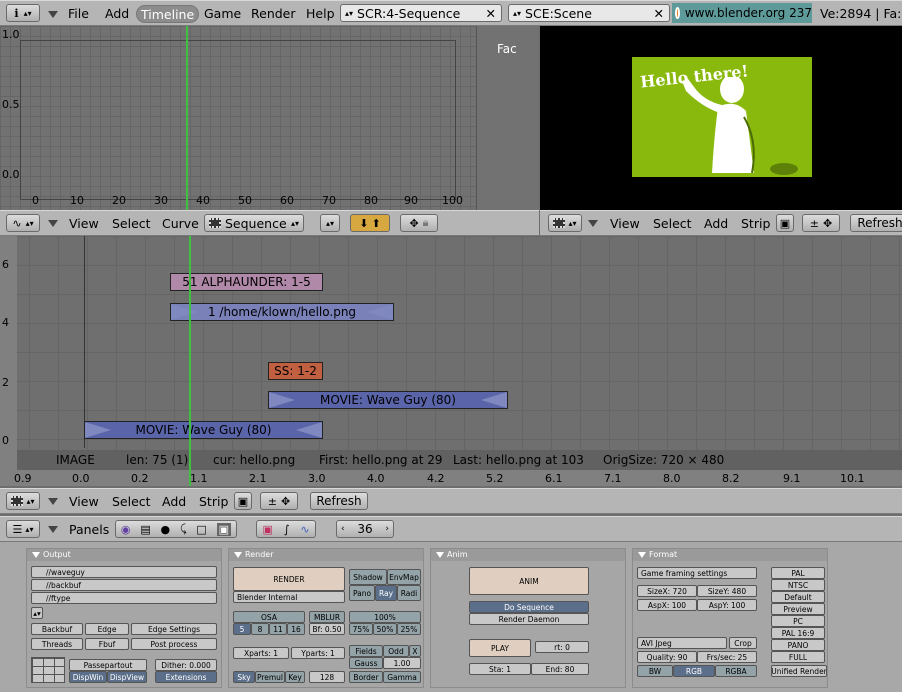  What do you see at coordinates (174, 501) in the screenshot?
I see `seq-menu-add: Add` at bounding box center [174, 501].